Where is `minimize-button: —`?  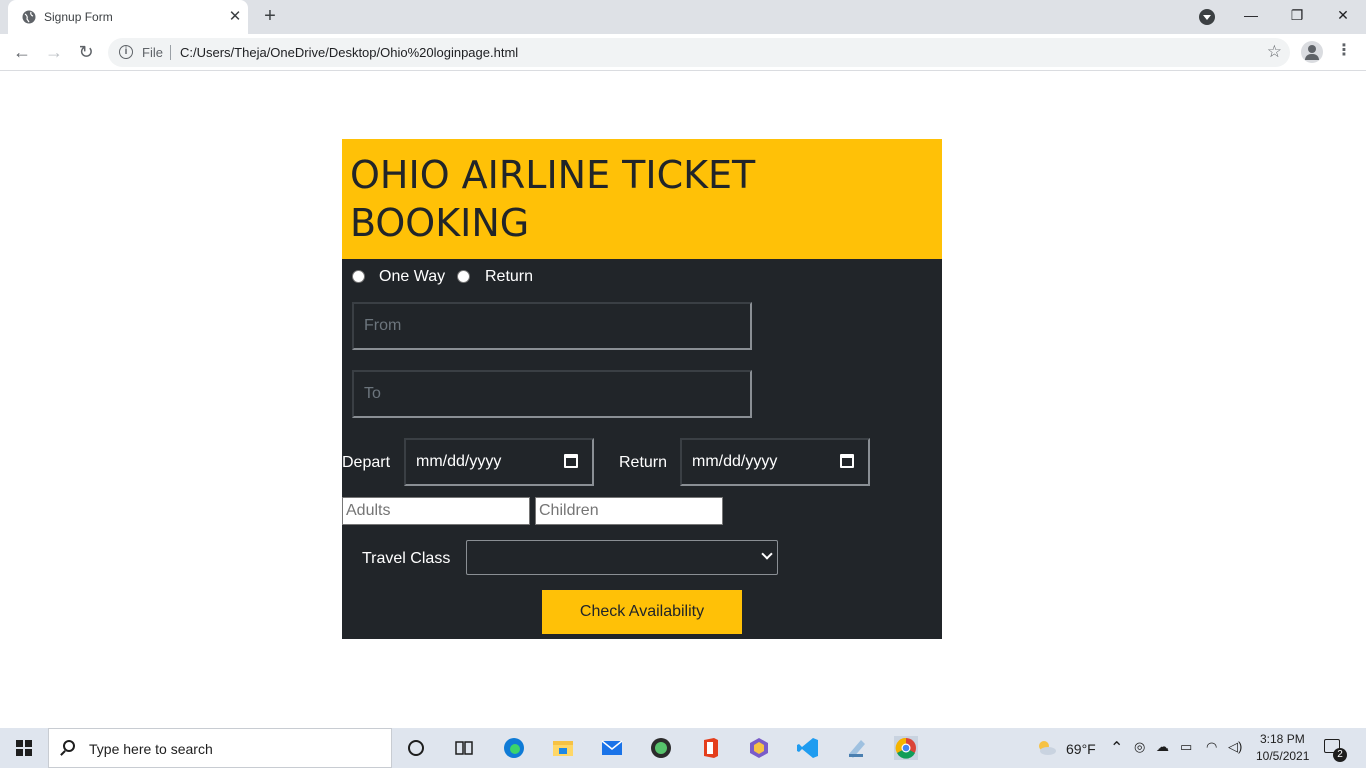 minimize-button: — is located at coordinates (1251, 17).